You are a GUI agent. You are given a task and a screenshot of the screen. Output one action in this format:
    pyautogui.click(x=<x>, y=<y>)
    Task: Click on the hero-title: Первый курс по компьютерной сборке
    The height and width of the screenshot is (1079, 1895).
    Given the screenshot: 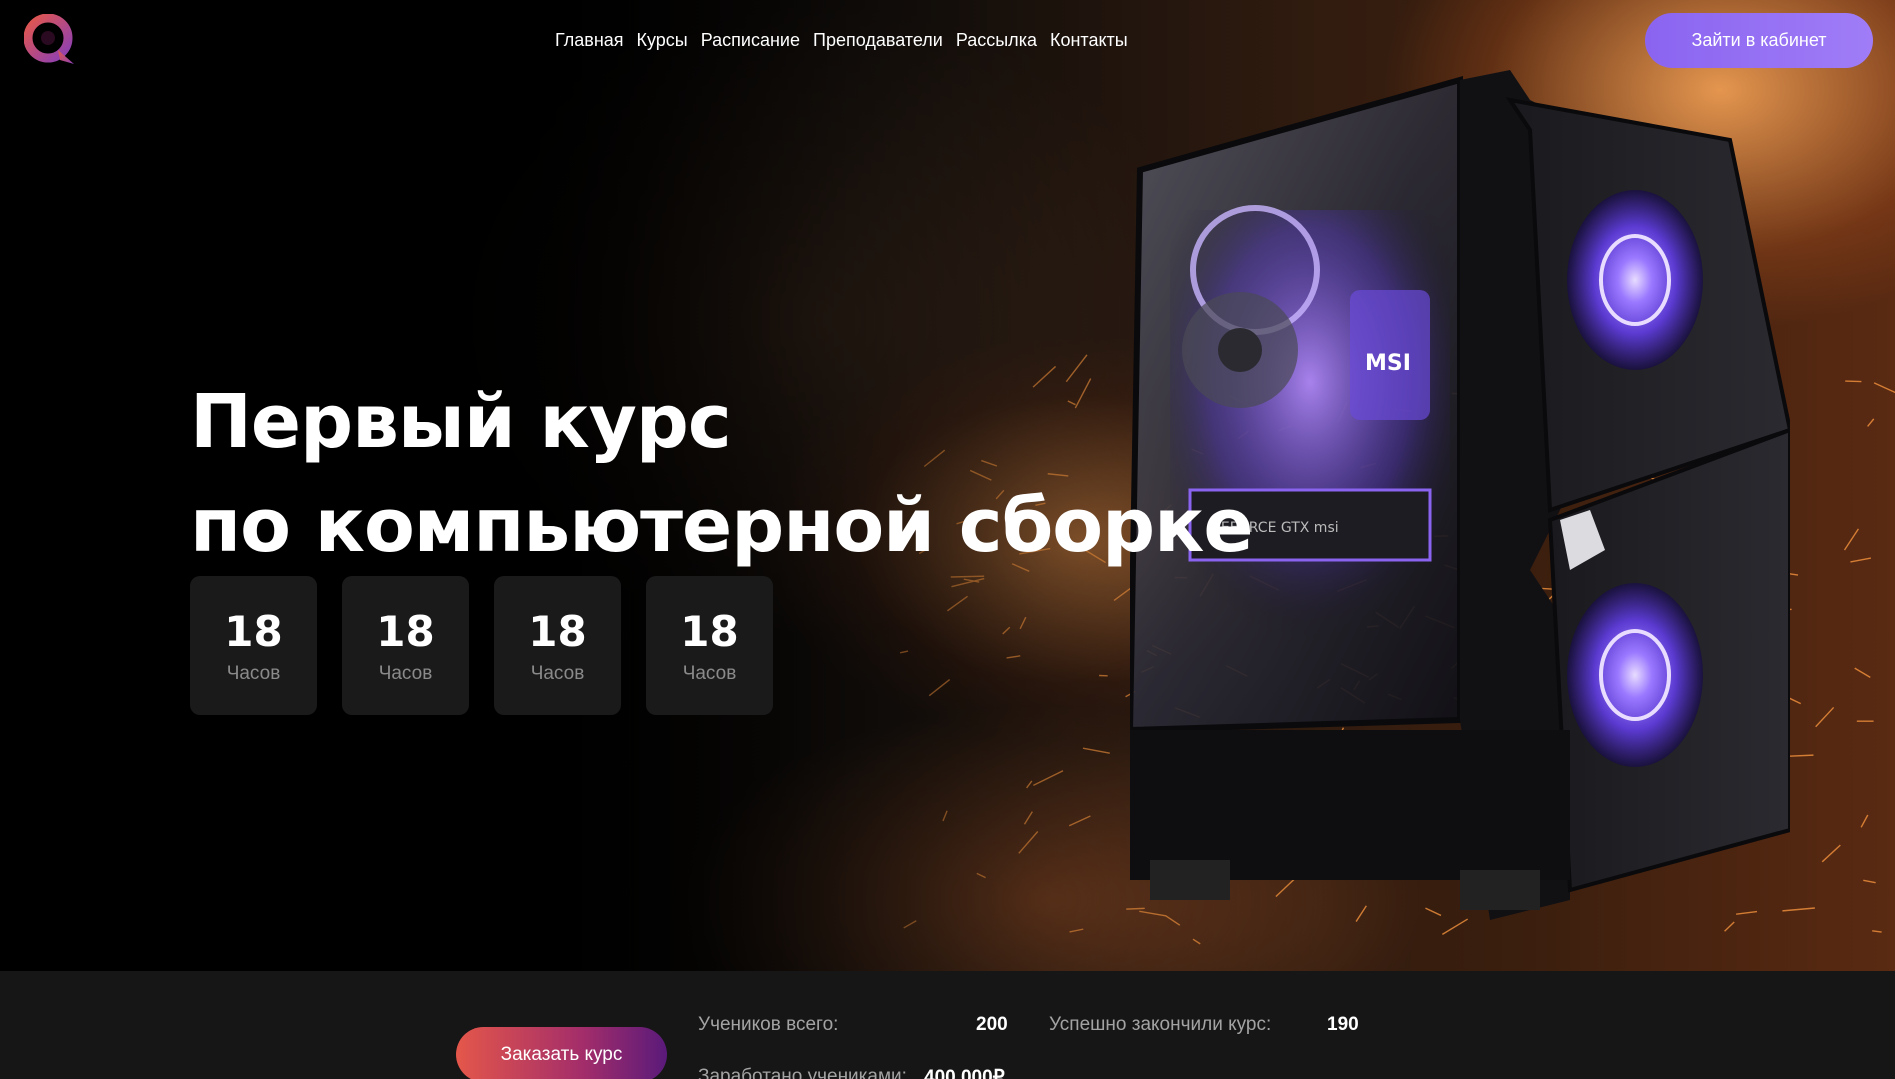 What is the action you would take?
    pyautogui.click(x=722, y=474)
    